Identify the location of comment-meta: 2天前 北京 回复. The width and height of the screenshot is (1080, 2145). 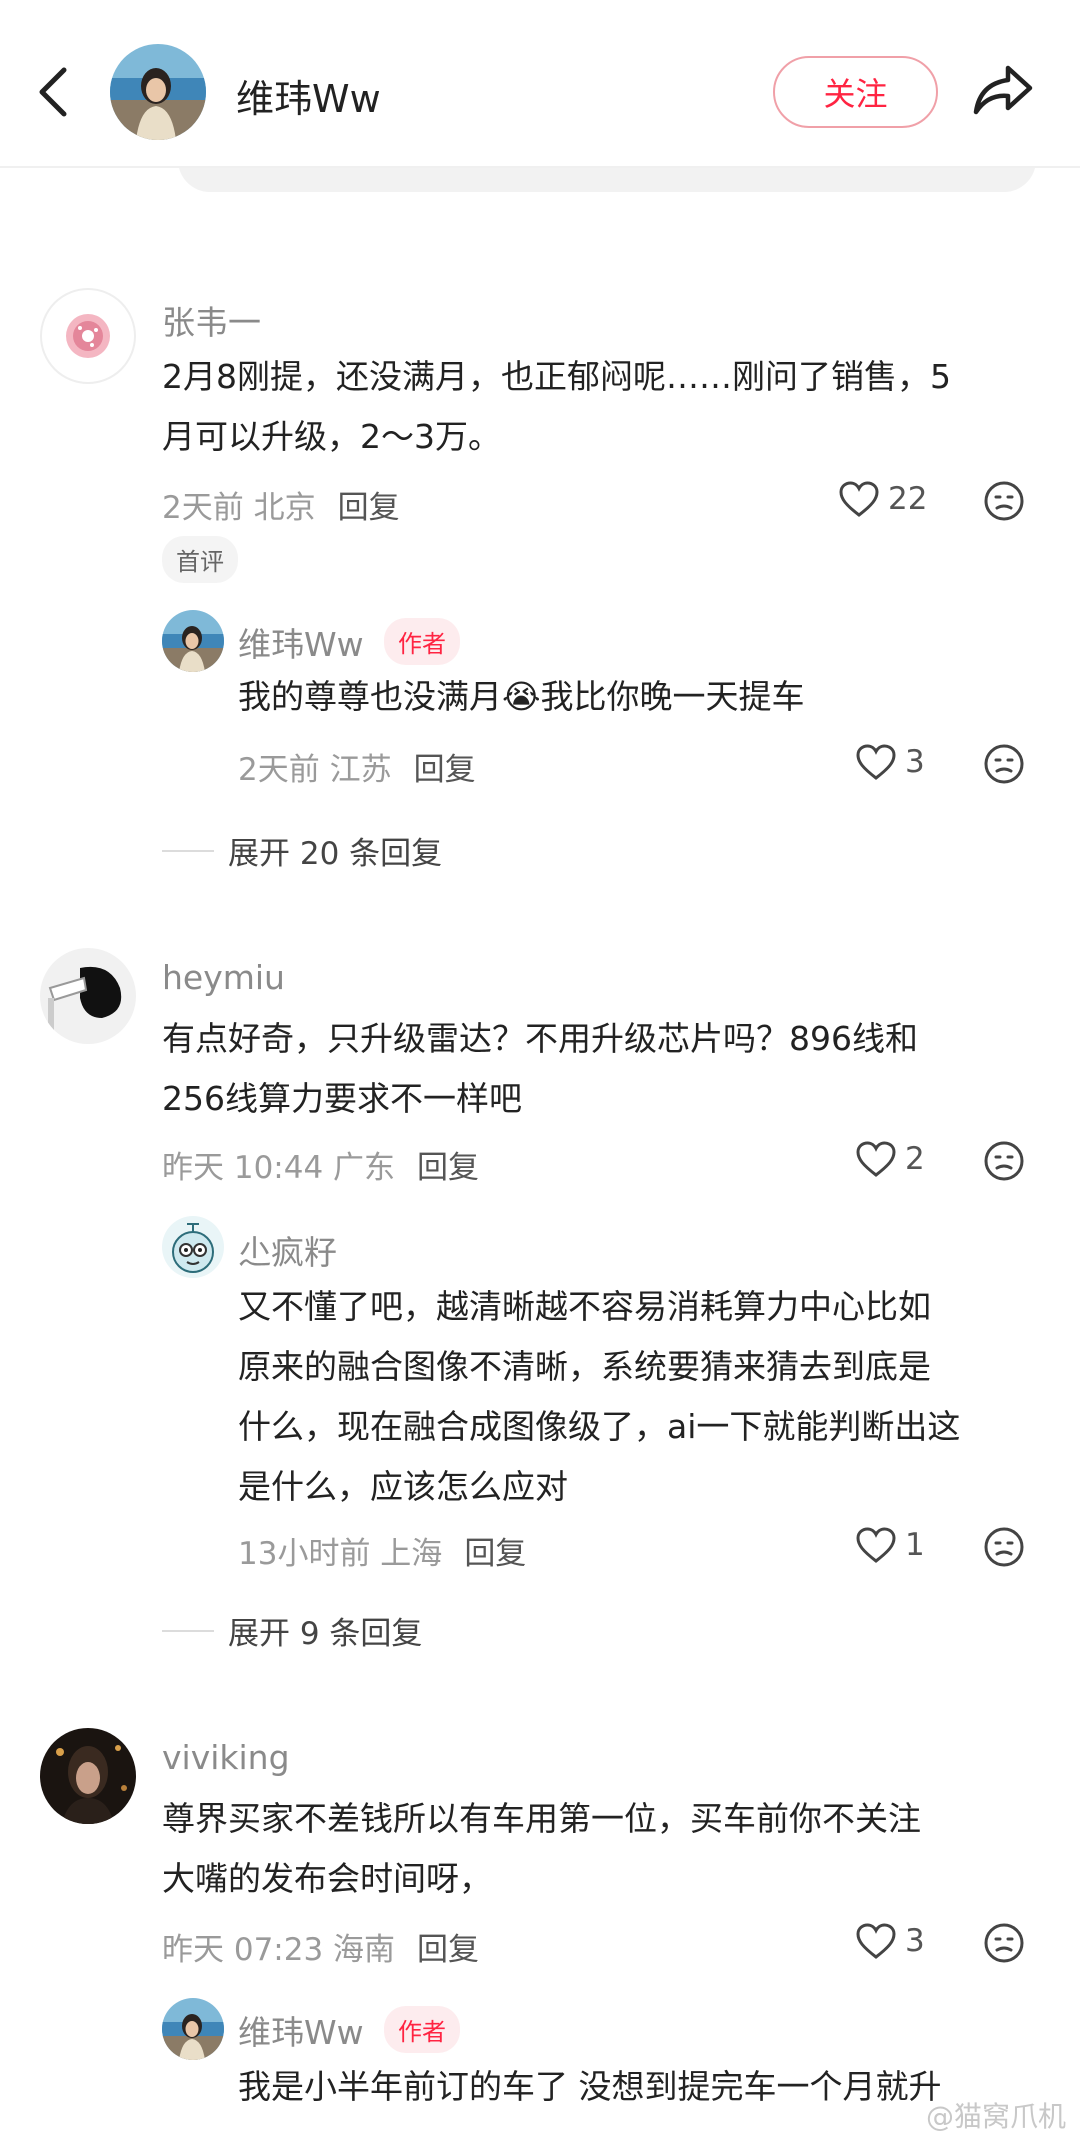
(281, 504).